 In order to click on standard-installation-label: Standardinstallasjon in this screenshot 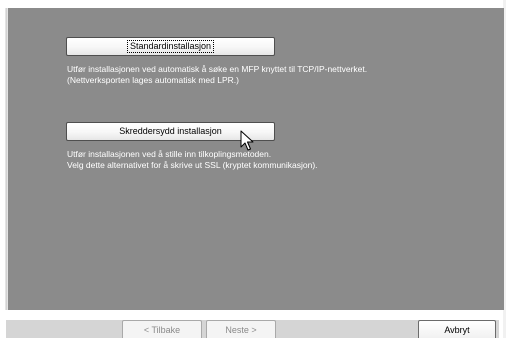, I will do `click(170, 46)`.